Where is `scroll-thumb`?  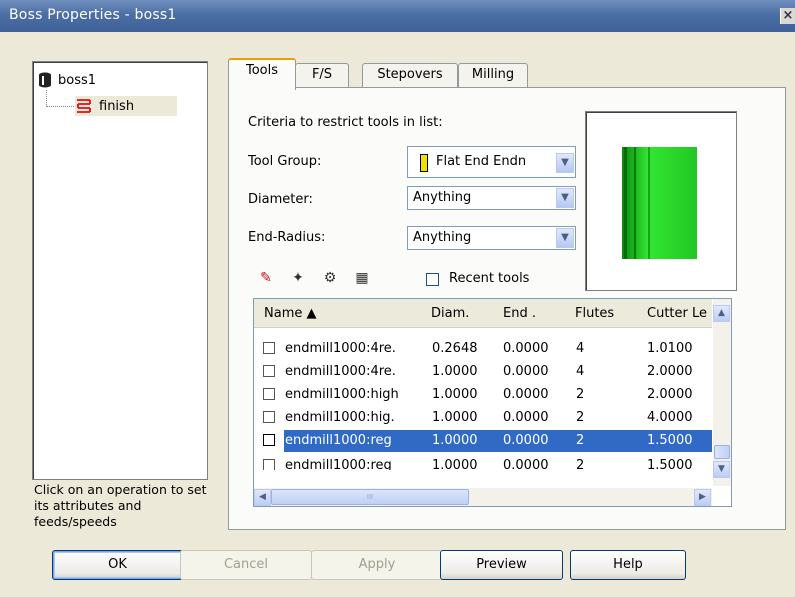
scroll-thumb is located at coordinates (722, 452).